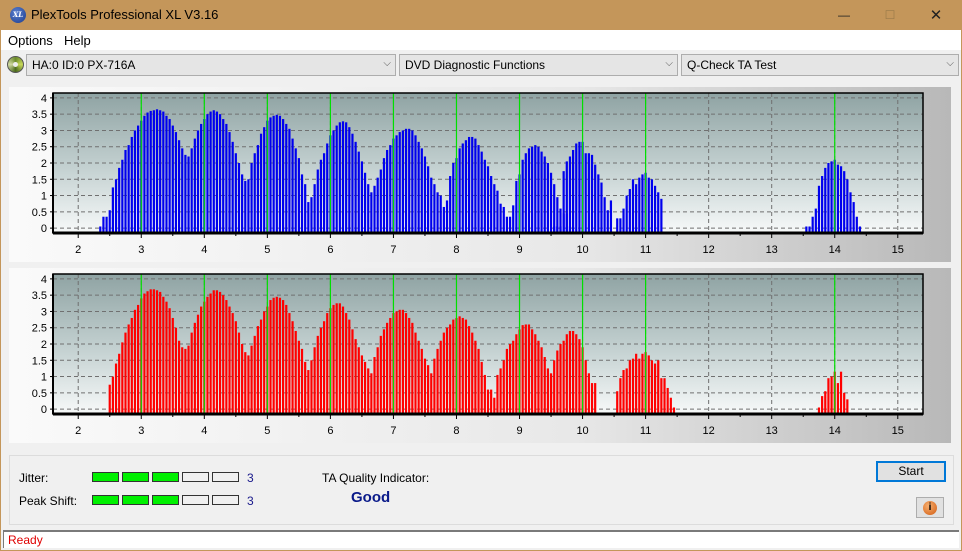 Image resolution: width=962 pixels, height=551 pixels. I want to click on x-tick-label: 5, so click(267, 250).